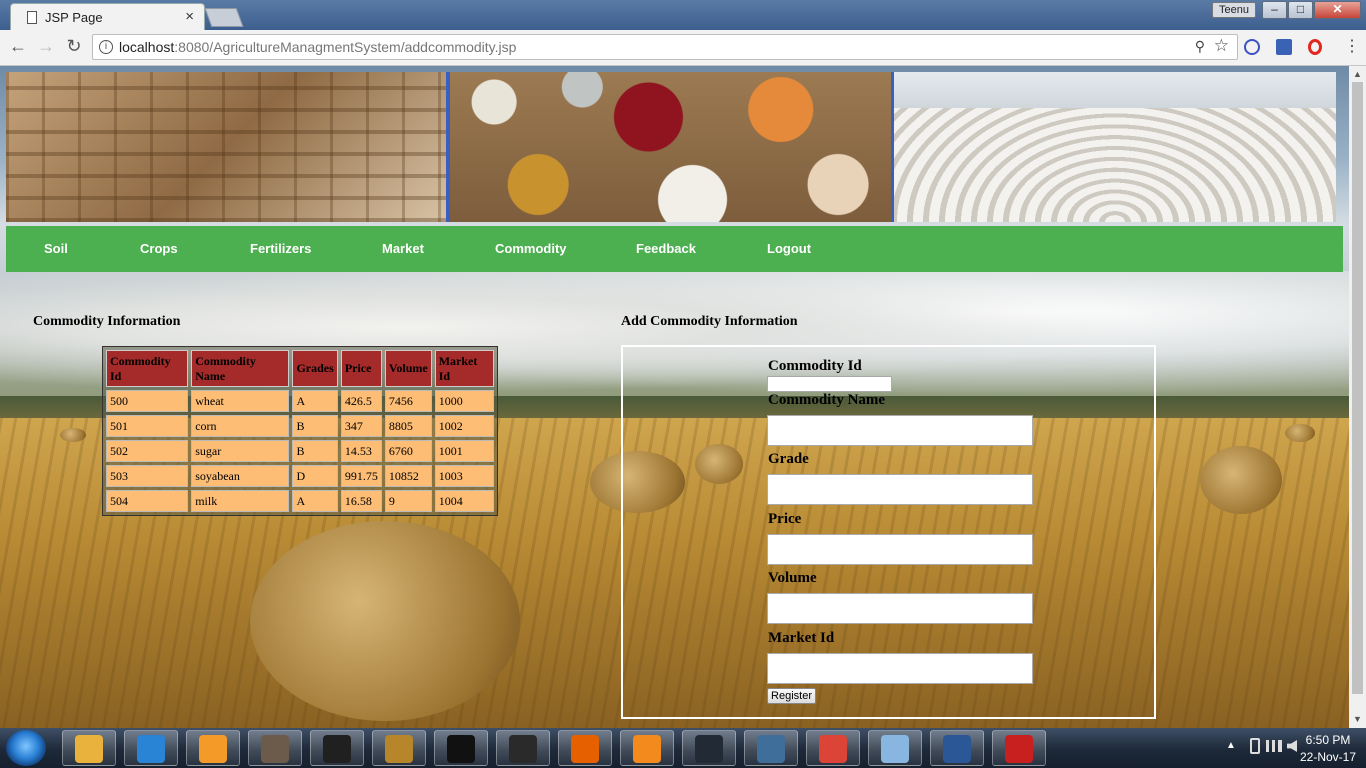 This screenshot has width=1366, height=768. What do you see at coordinates (900, 489) in the screenshot?
I see `grade-input` at bounding box center [900, 489].